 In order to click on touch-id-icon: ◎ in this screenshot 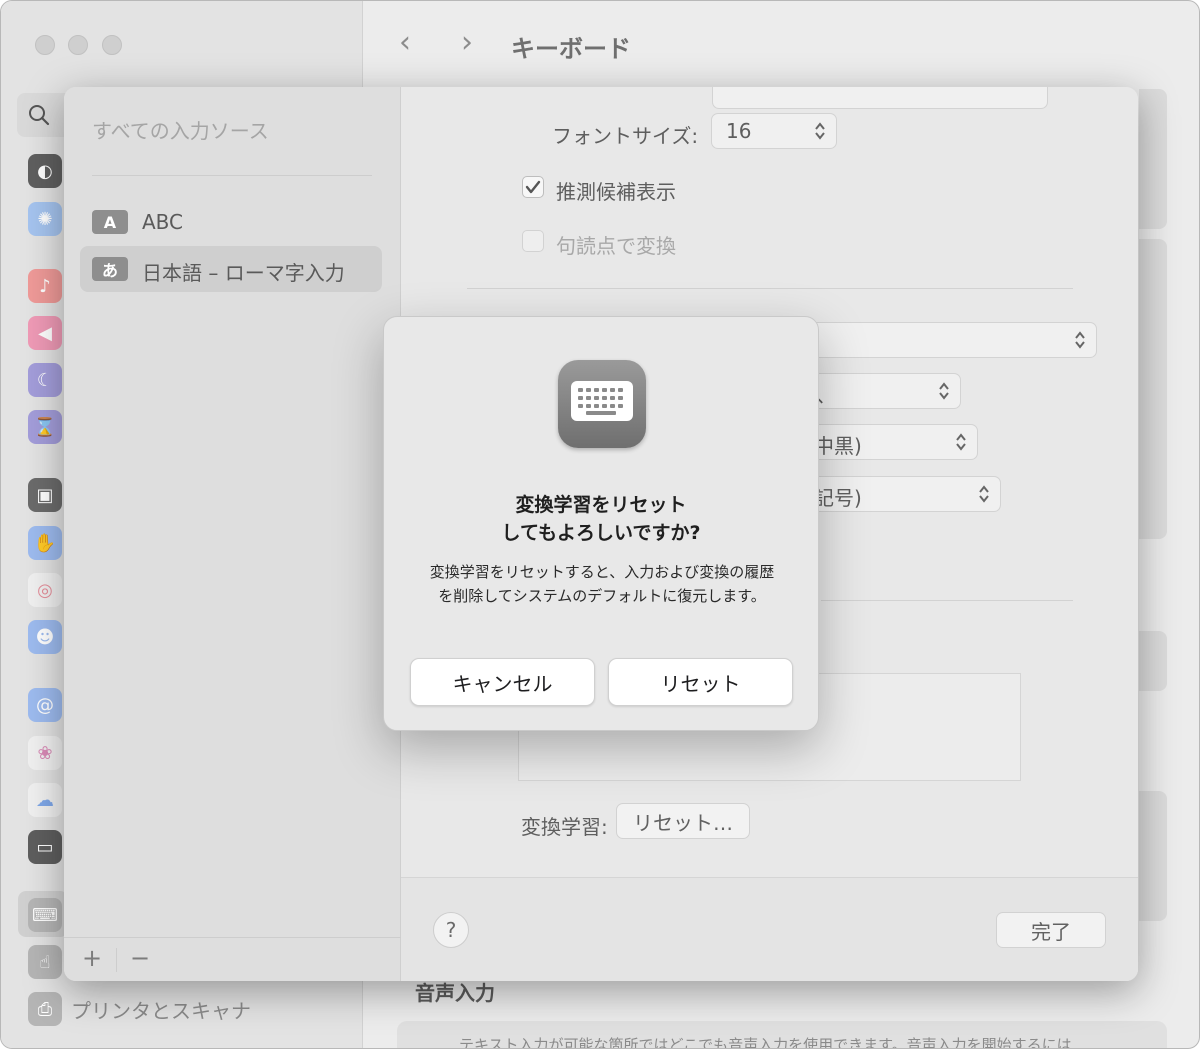, I will do `click(45, 590)`.